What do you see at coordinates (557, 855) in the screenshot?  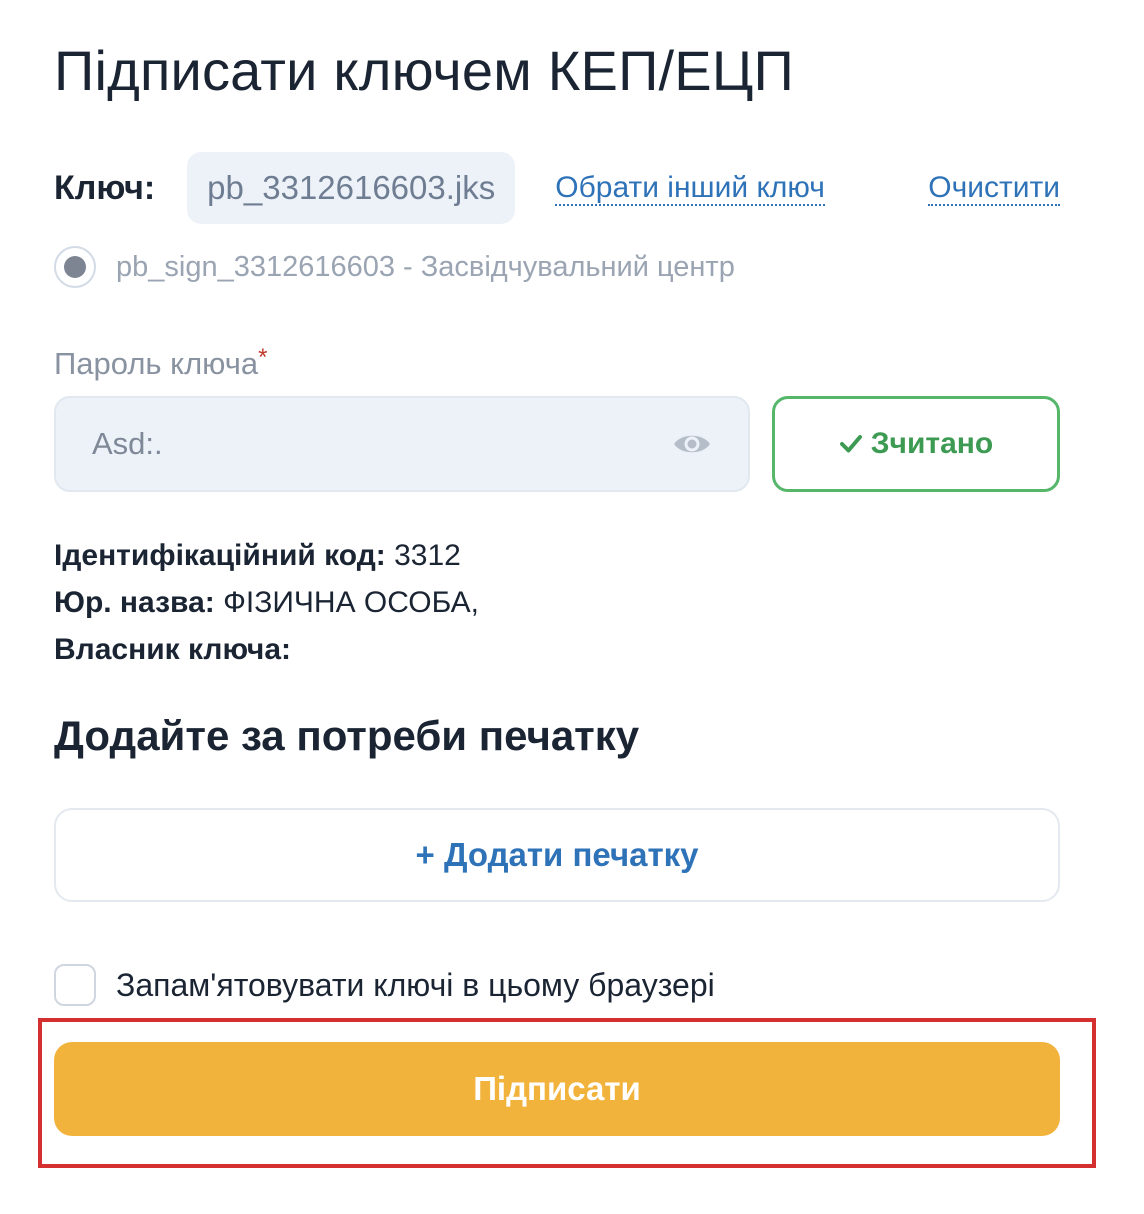 I see `add-stamp-button: + Додати печатку` at bounding box center [557, 855].